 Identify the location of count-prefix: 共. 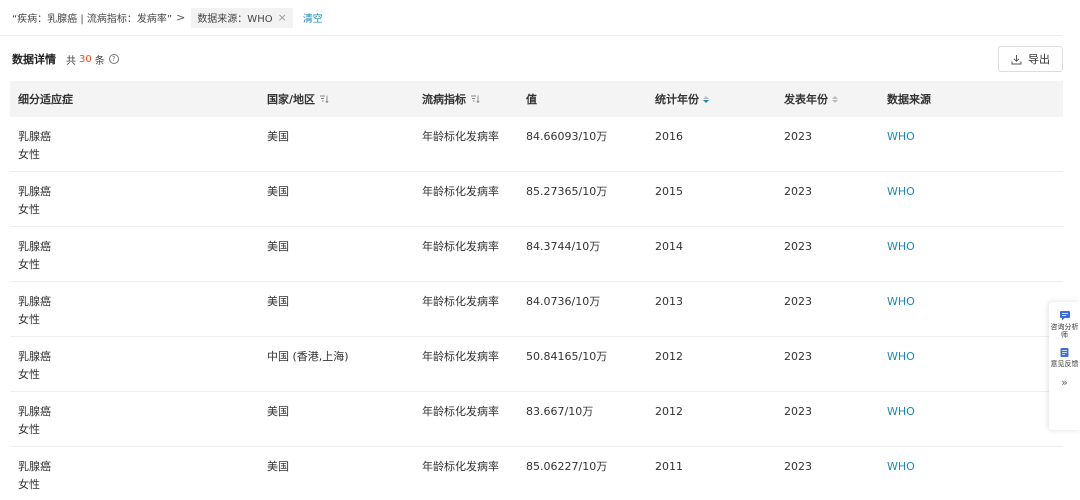
(71, 61).